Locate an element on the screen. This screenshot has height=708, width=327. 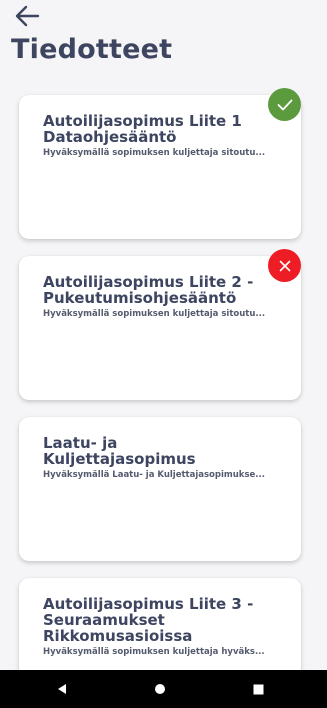
square-recents-icon is located at coordinates (258, 689).